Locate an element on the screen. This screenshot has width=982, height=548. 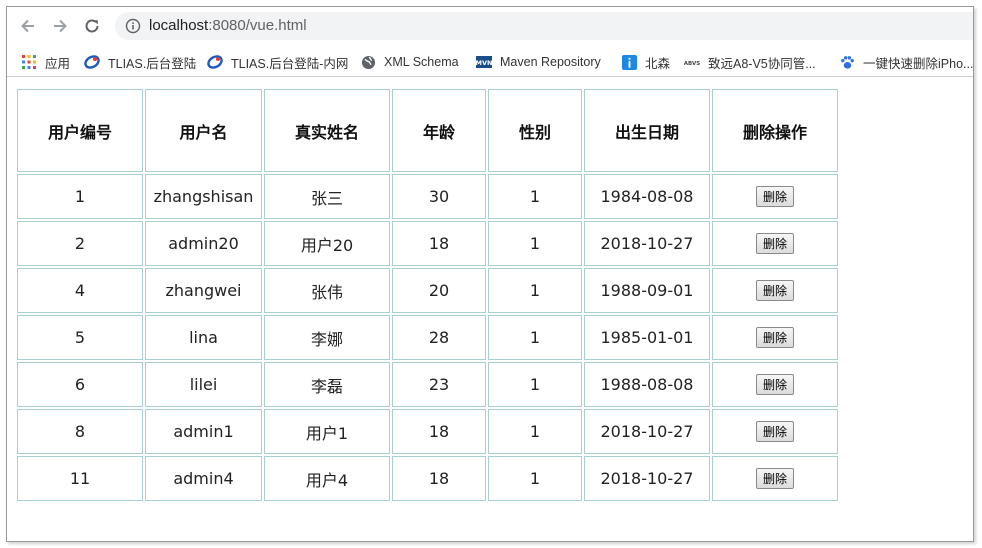
maven-logo-icon: MVN is located at coordinates (484, 62).